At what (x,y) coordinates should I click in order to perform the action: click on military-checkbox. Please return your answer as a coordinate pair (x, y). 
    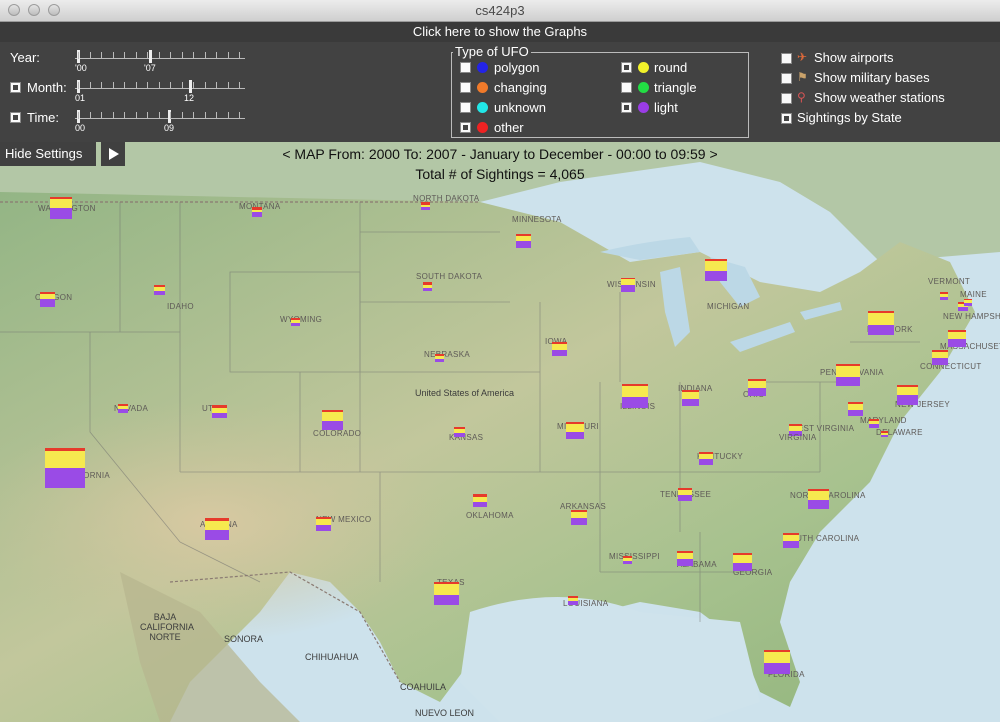
    Looking at the image, I should click on (786, 78).